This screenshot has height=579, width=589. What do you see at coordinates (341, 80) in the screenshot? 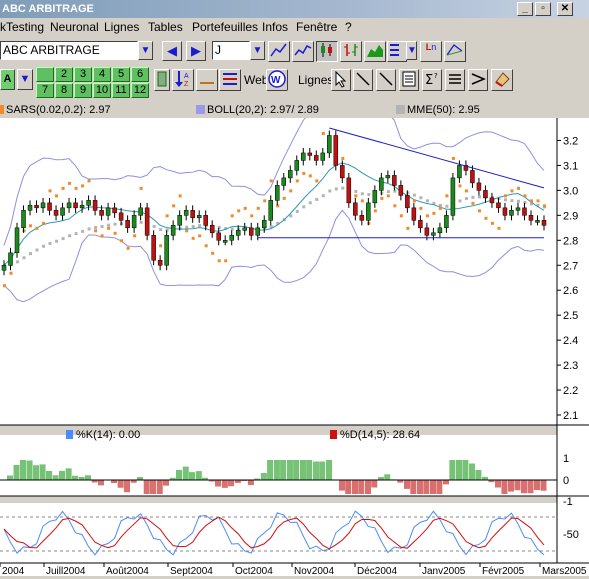
I see `cursor-icon` at bounding box center [341, 80].